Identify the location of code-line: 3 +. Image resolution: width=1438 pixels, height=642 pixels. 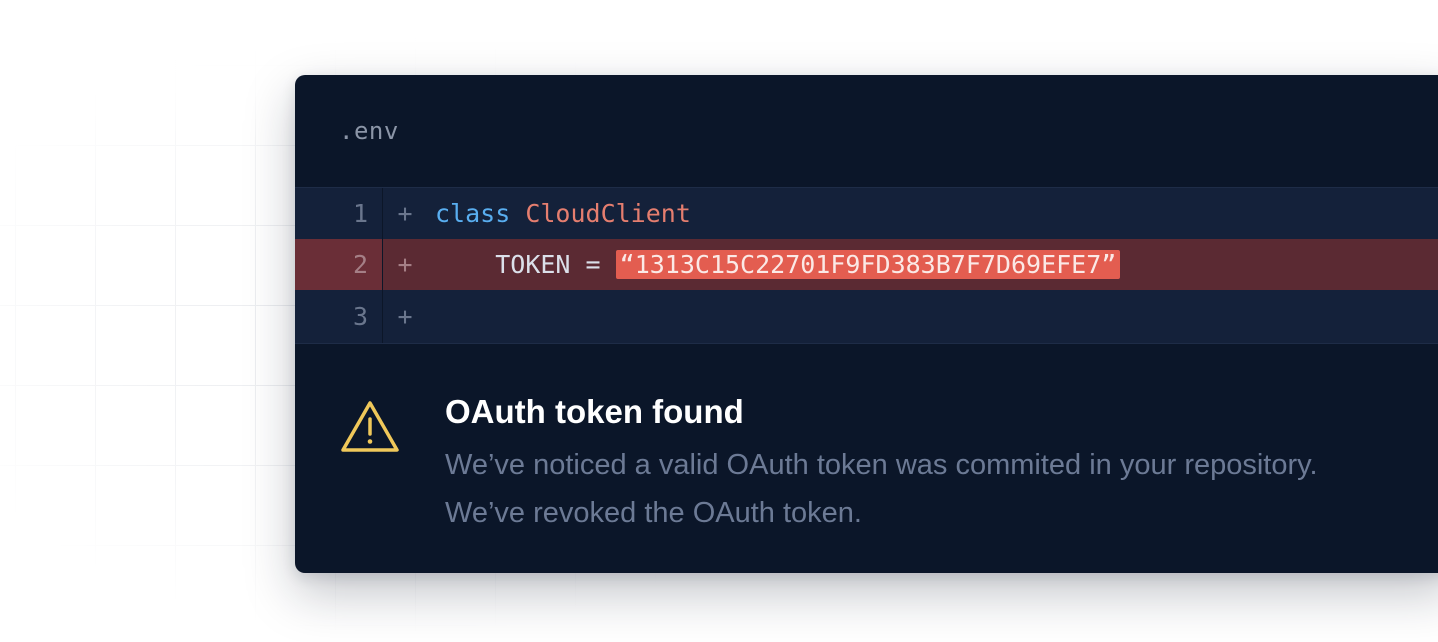
(866, 317).